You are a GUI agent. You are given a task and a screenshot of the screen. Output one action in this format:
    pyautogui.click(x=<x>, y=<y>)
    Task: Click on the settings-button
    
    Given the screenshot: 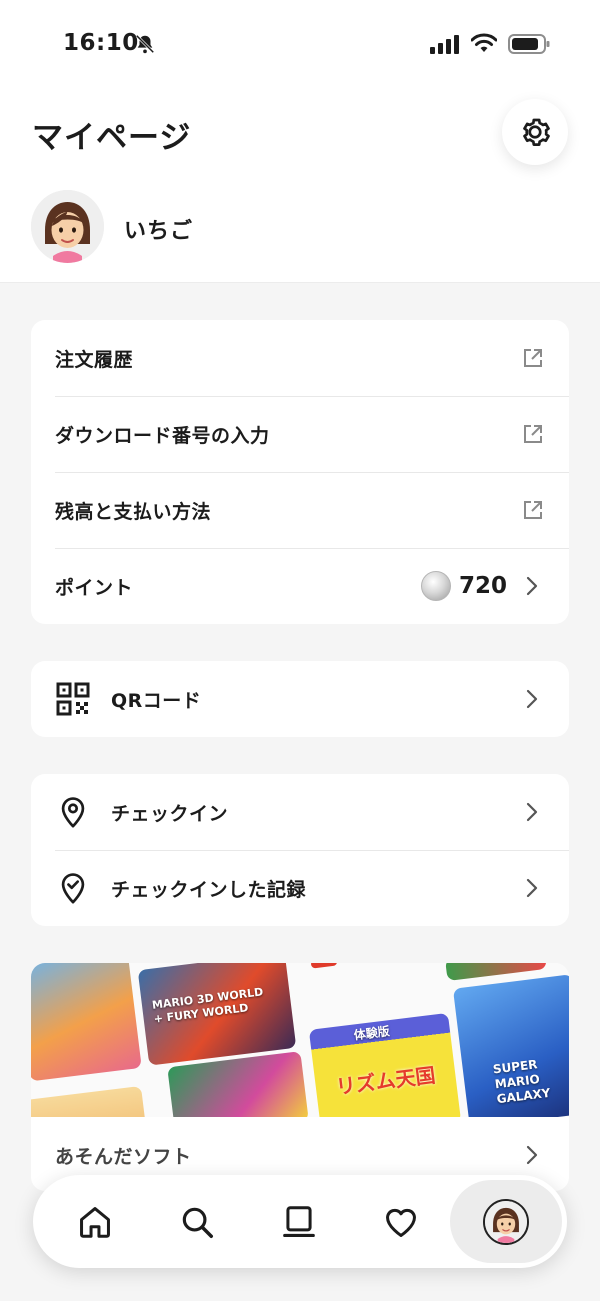 What is the action you would take?
    pyautogui.click(x=535, y=132)
    